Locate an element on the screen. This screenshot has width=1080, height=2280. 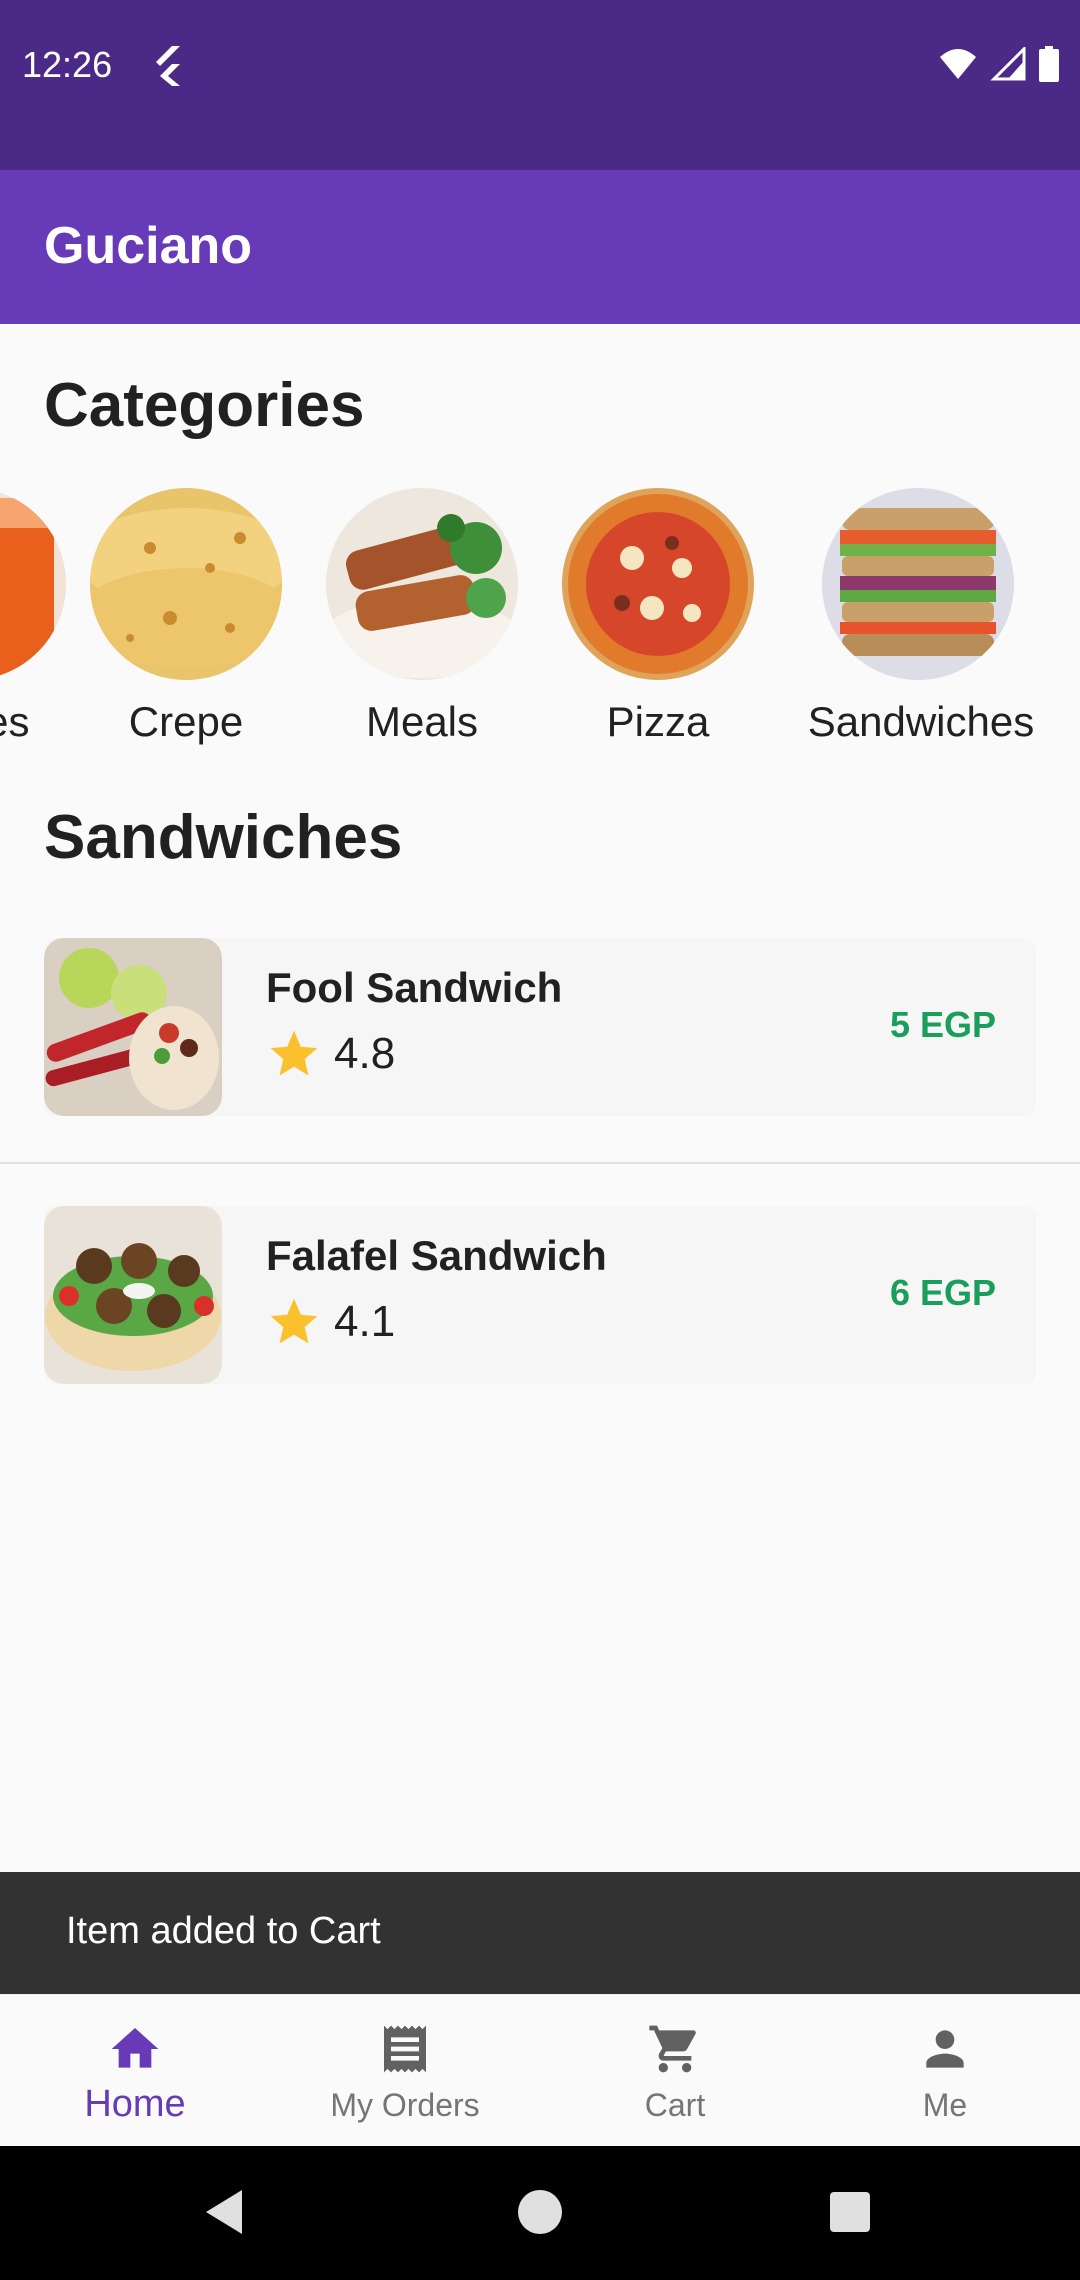
nav-me: Me is located at coordinates (945, 2071).